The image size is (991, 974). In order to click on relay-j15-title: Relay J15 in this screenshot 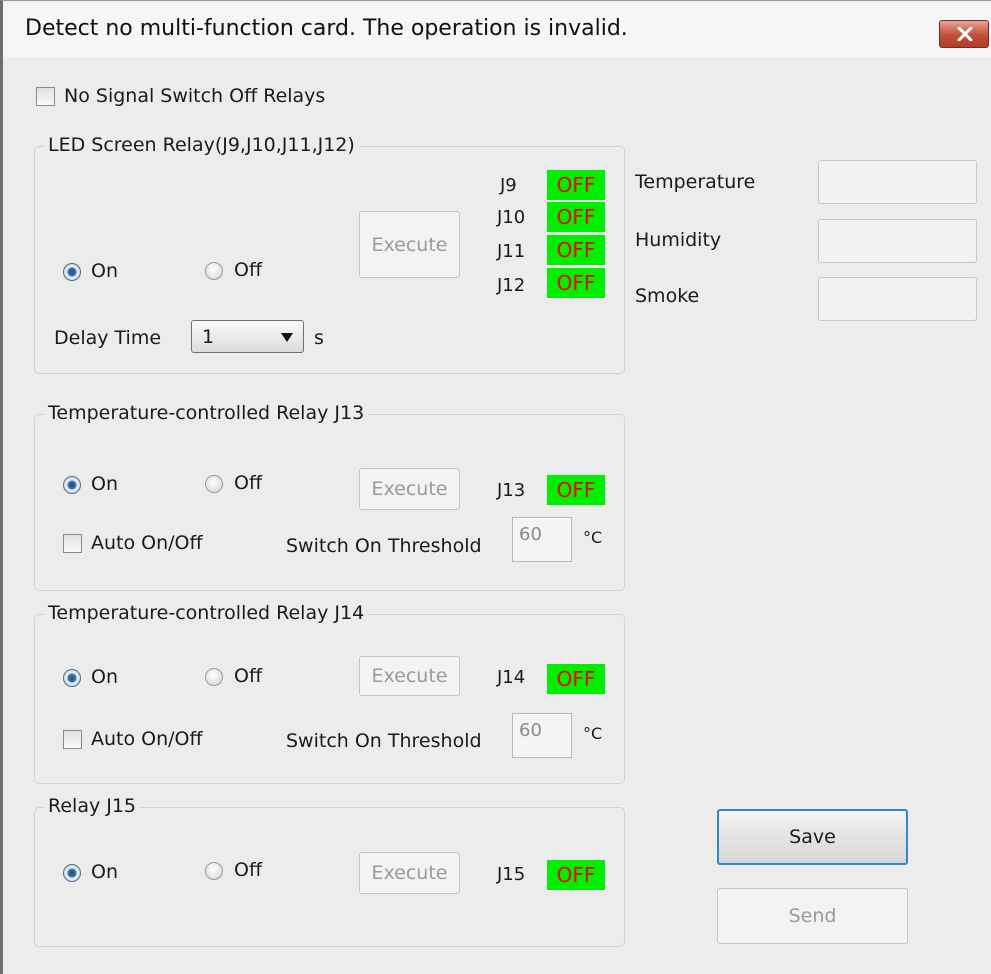, I will do `click(92, 806)`.